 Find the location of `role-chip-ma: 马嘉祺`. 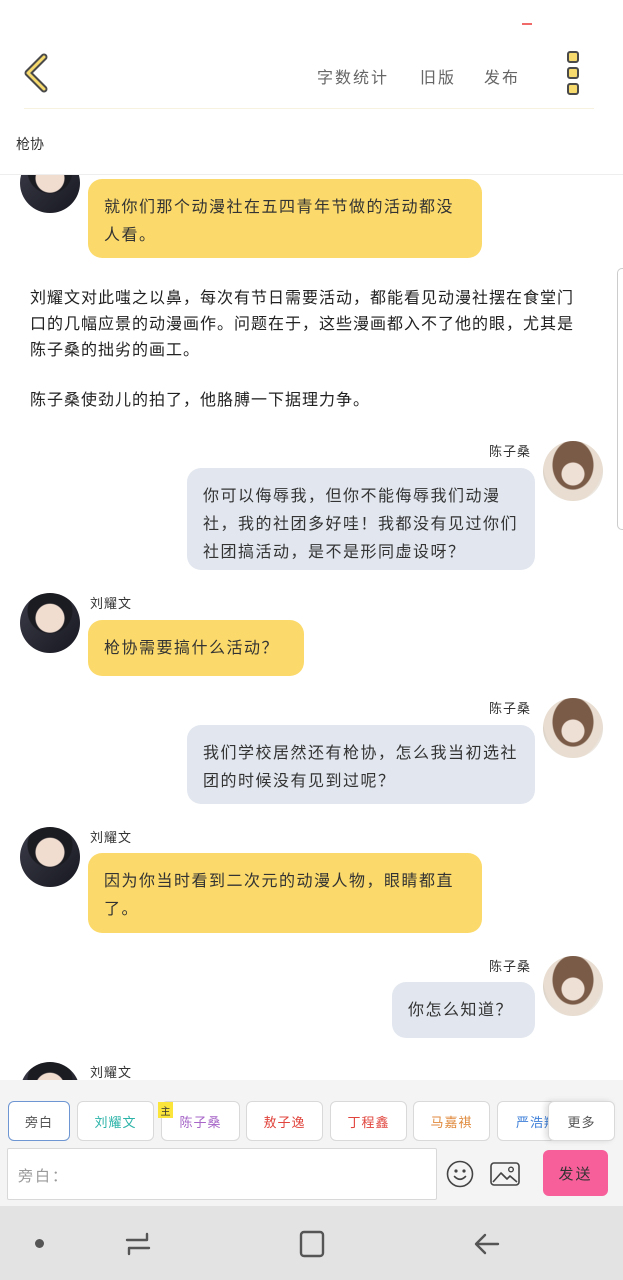

role-chip-ma: 马嘉祺 is located at coordinates (451, 1121).